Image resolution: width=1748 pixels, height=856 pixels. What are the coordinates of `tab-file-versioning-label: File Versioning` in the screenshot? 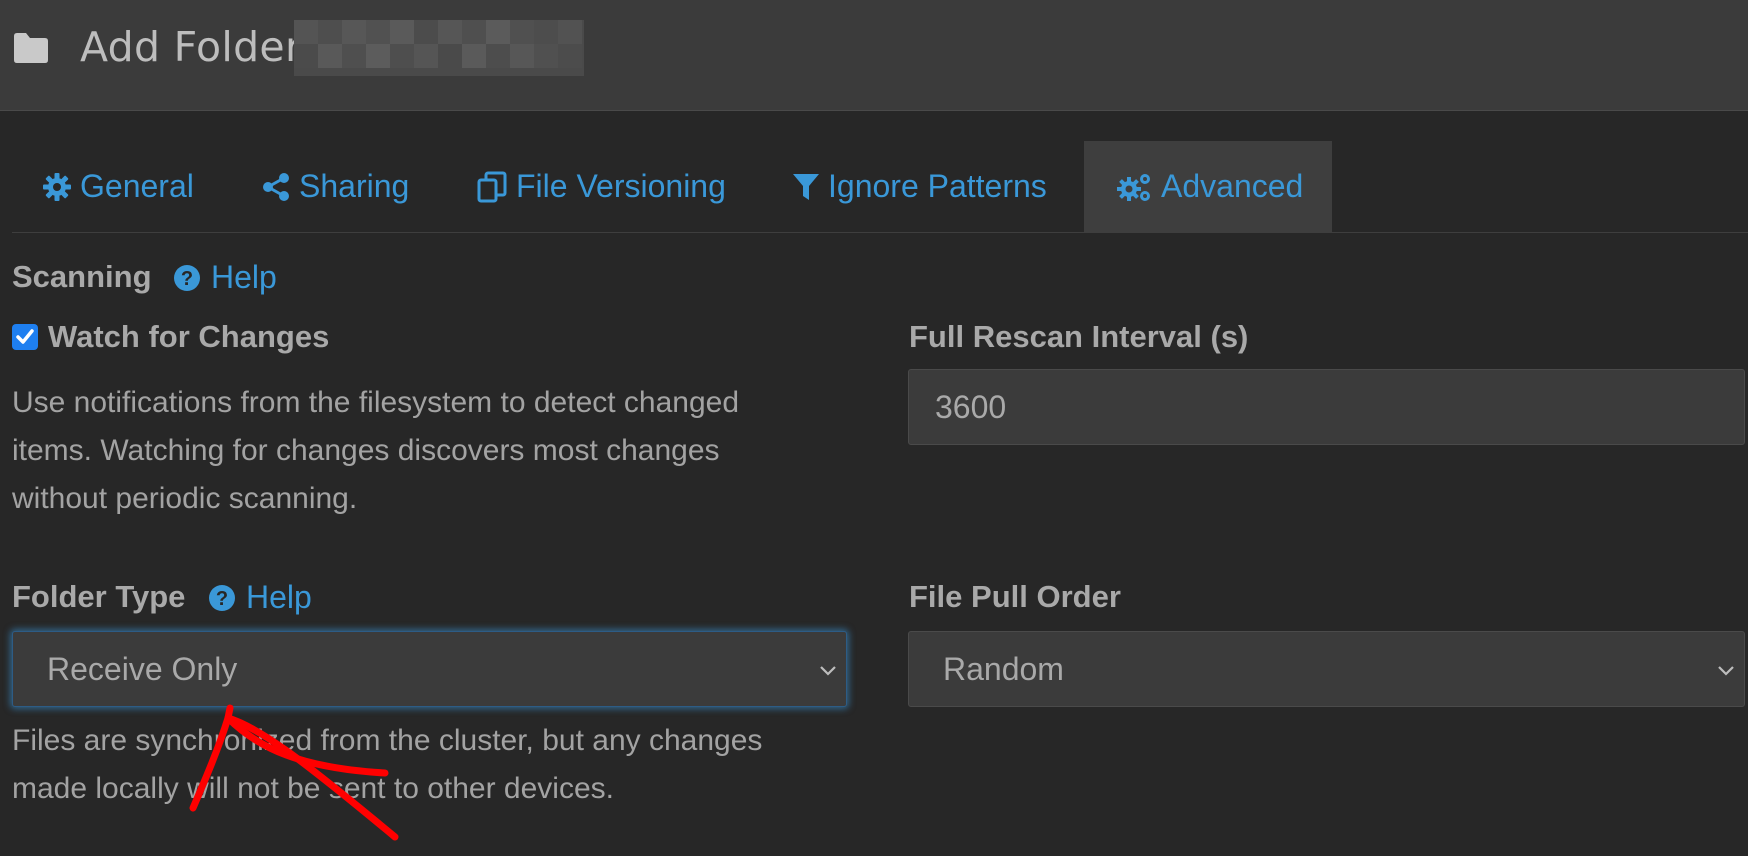 It's located at (621, 186).